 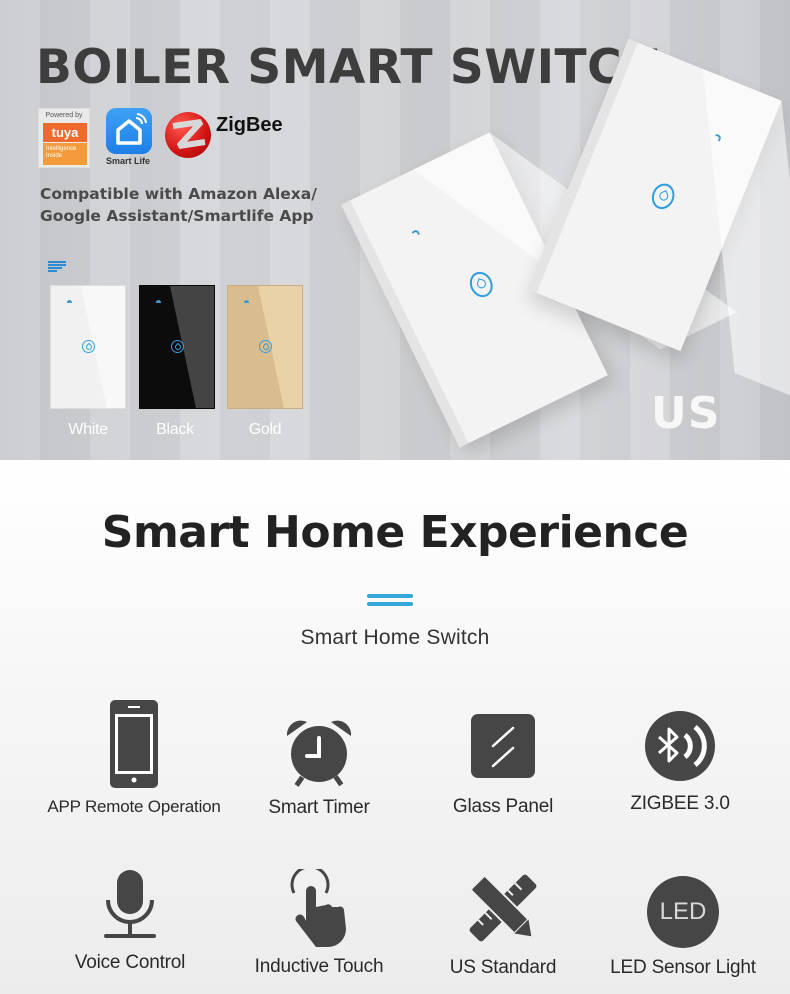 What do you see at coordinates (134, 744) in the screenshot?
I see `smartphone-icon` at bounding box center [134, 744].